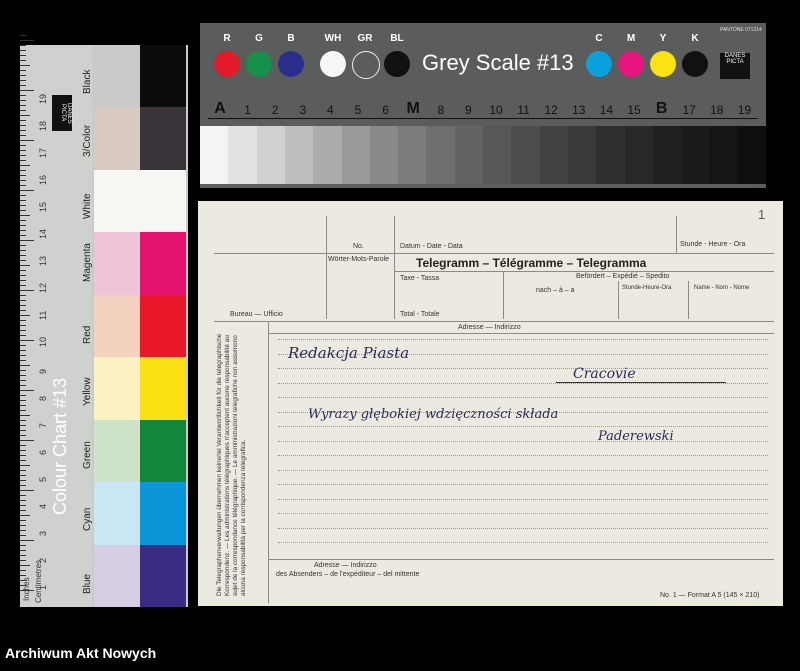 Image resolution: width=800 pixels, height=671 pixels. Describe the element at coordinates (38, 581) in the screenshot. I see `centimetres-label: Centimetres` at that location.